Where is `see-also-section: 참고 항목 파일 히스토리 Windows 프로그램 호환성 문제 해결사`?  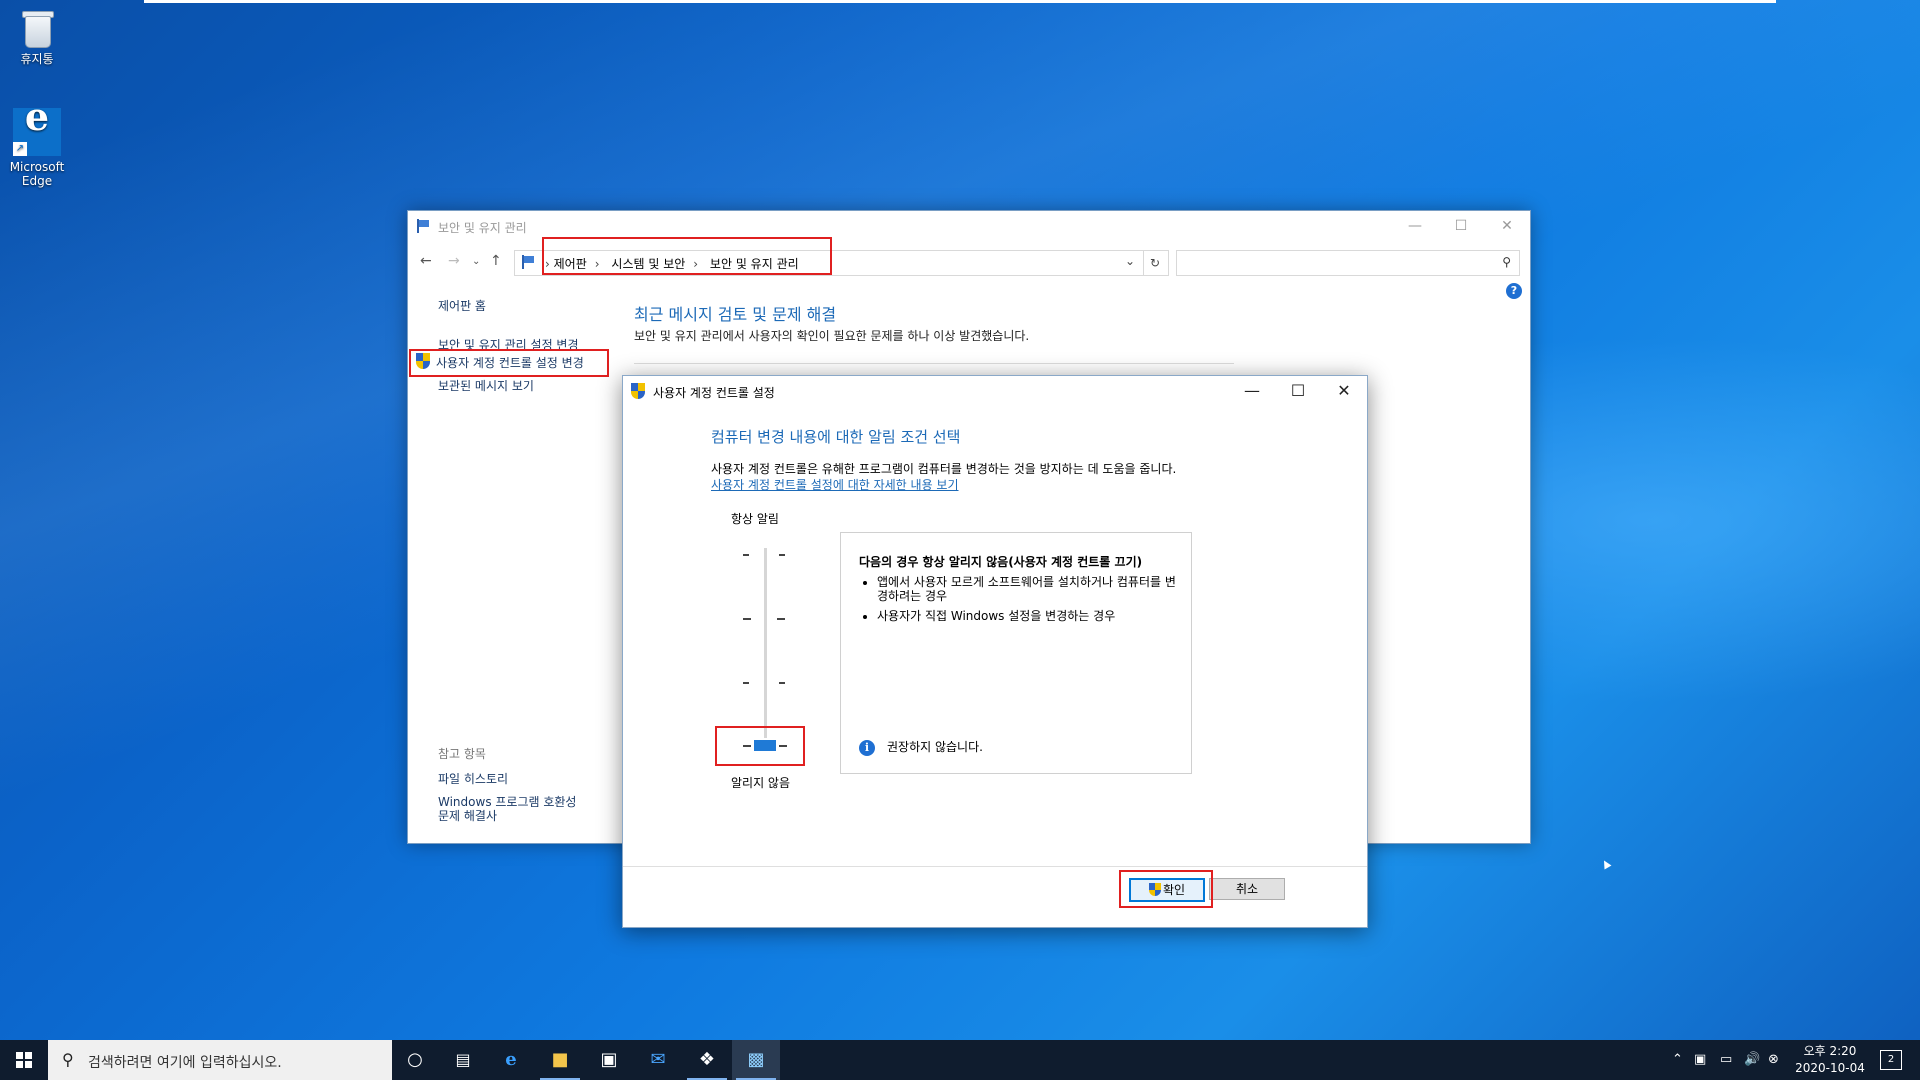
see-also-section: 참고 항목 파일 히스토리 Windows 프로그램 호환성 문제 해결사 is located at coordinates (533, 788).